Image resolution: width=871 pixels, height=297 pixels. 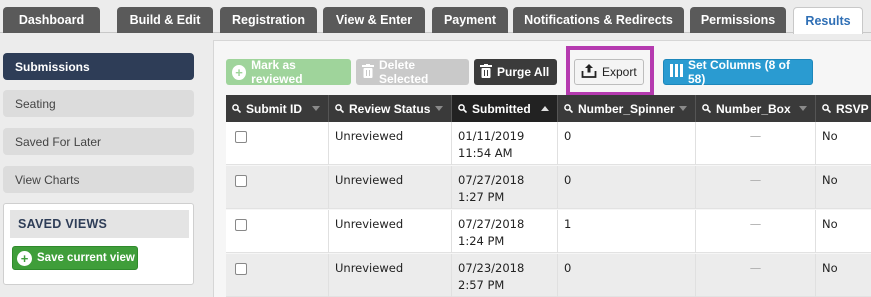 What do you see at coordinates (523, 72) in the screenshot?
I see `purge-all-label: Purge All` at bounding box center [523, 72].